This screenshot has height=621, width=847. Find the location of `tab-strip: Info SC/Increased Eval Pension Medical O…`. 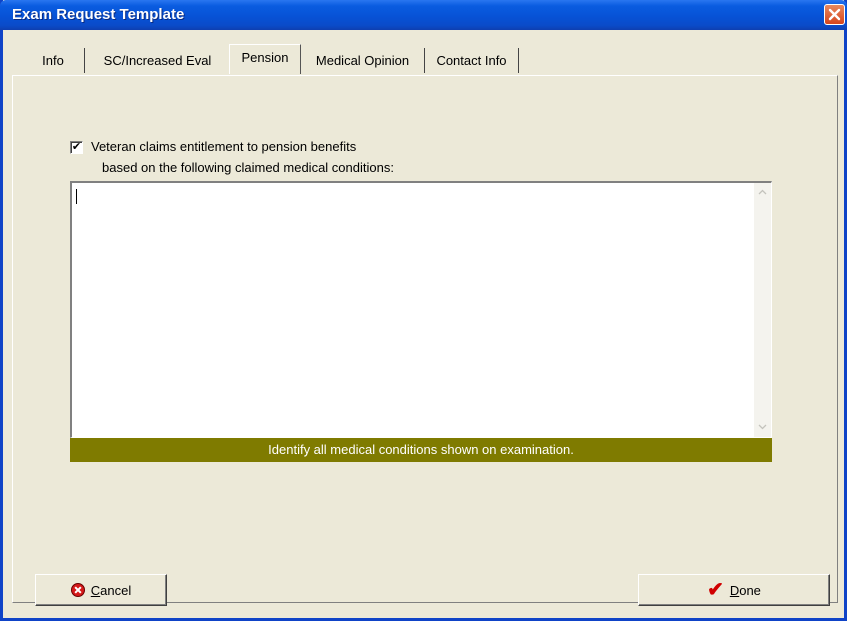

tab-strip: Info SC/Increased Eval Pension Medical O… is located at coordinates (422, 60).